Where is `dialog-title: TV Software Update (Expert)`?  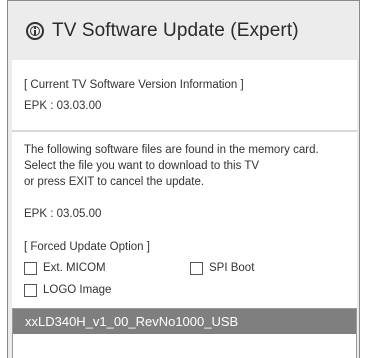 dialog-title: TV Software Update (Expert) is located at coordinates (175, 30).